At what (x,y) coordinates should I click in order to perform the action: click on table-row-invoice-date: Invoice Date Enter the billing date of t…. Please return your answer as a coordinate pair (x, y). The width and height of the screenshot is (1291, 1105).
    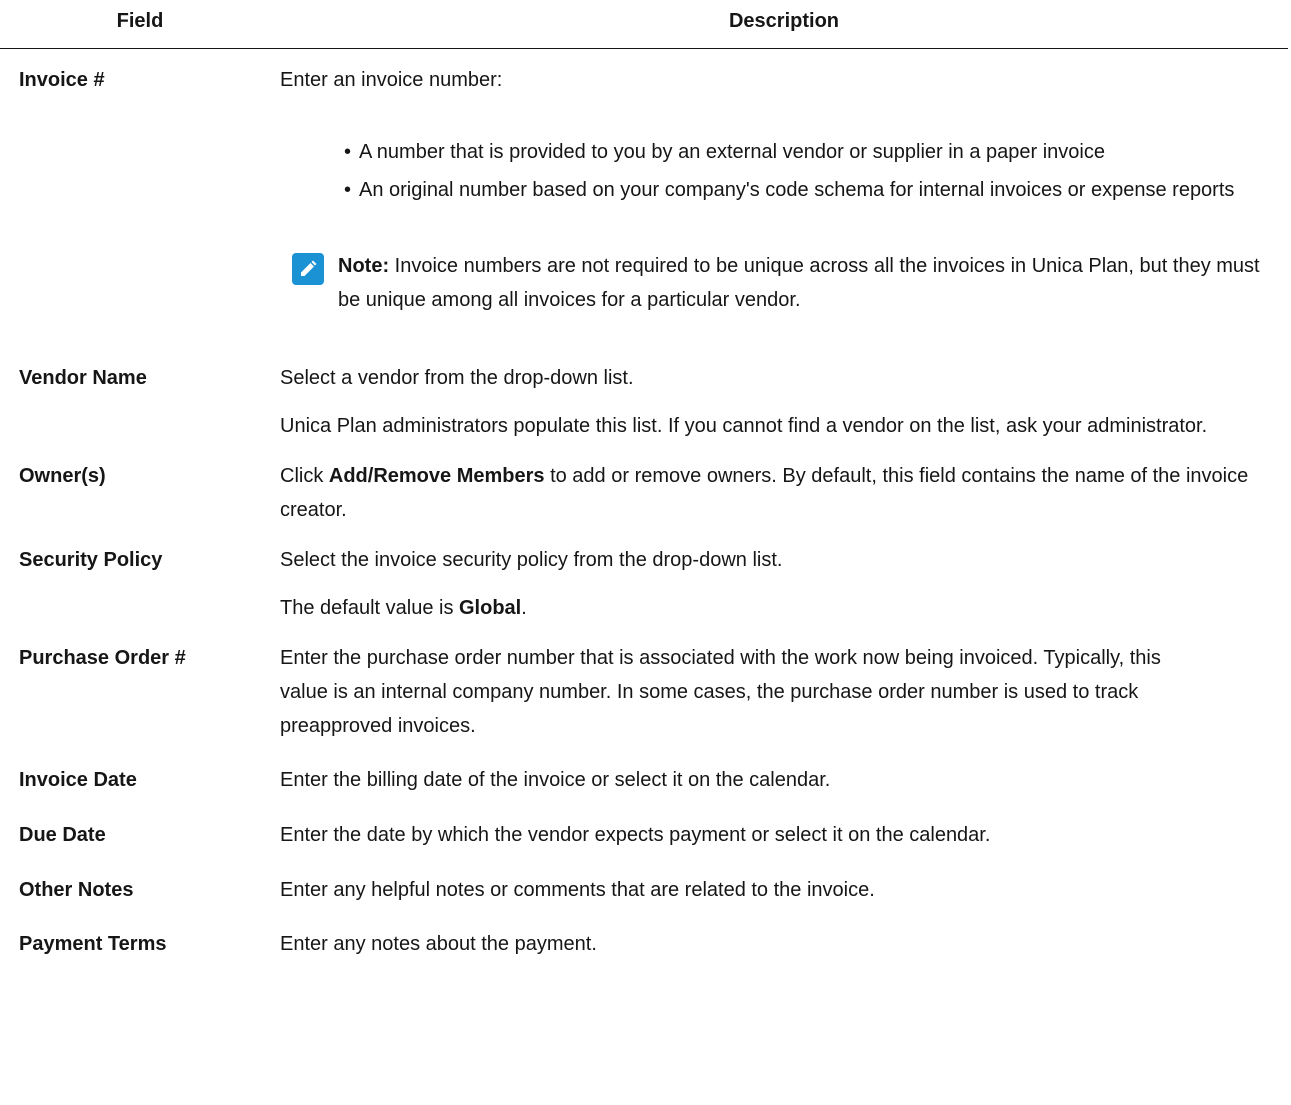
    Looking at the image, I should click on (644, 780).